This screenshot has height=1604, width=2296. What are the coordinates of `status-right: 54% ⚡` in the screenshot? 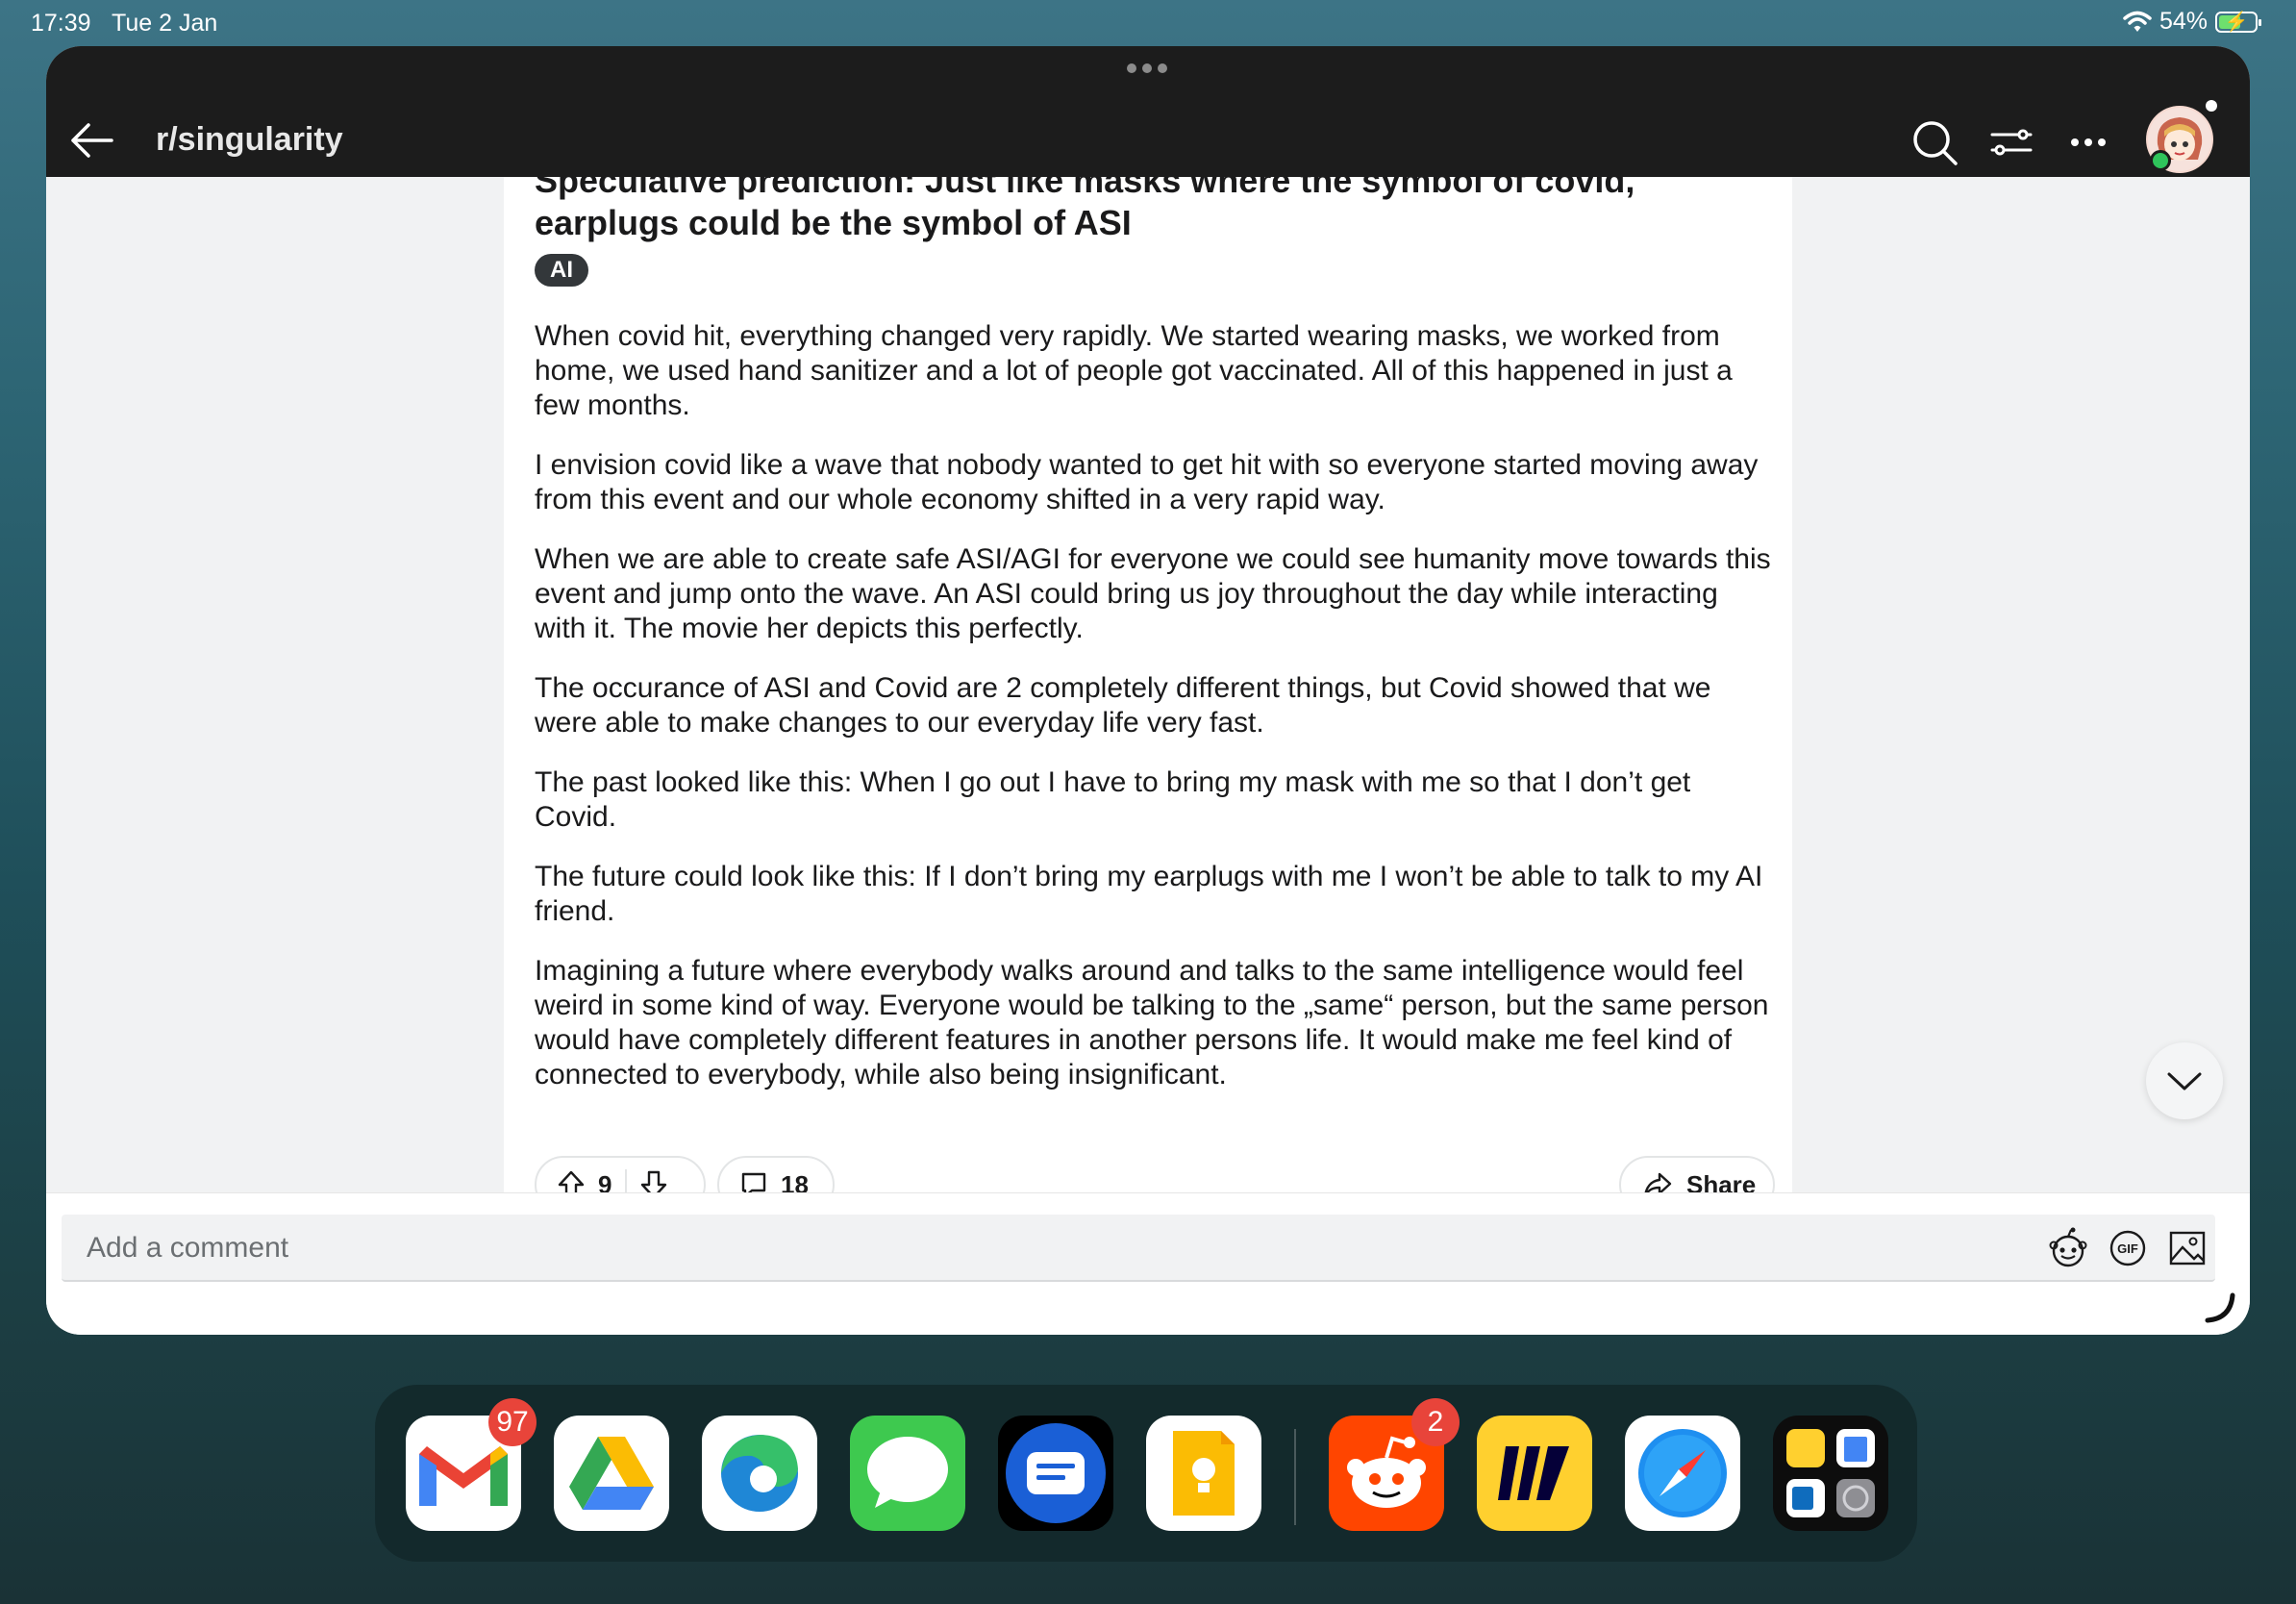 It's located at (2192, 22).